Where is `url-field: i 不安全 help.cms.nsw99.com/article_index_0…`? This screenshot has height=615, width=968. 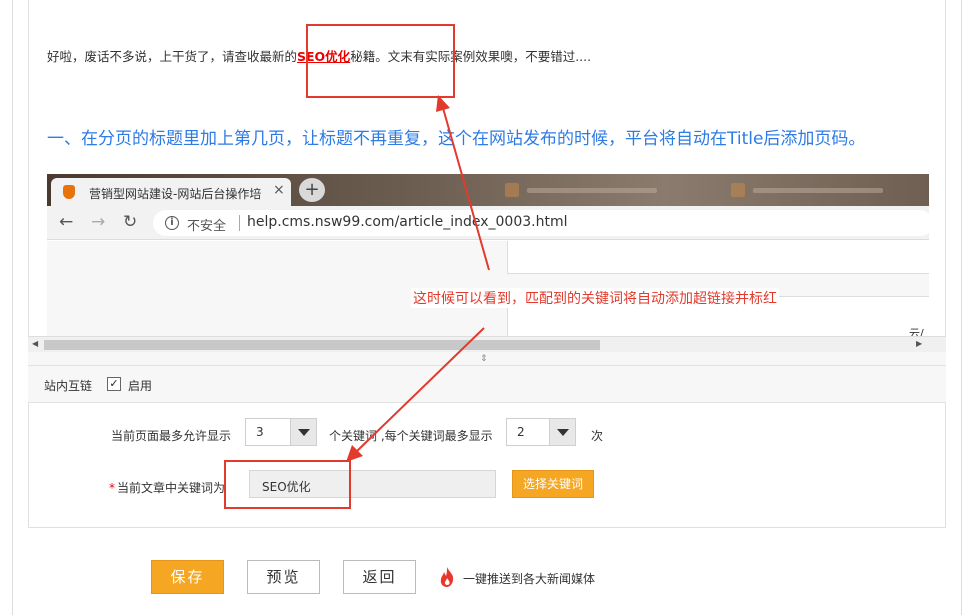 url-field: i 不安全 help.cms.nsw99.com/article_index_0… is located at coordinates (541, 223).